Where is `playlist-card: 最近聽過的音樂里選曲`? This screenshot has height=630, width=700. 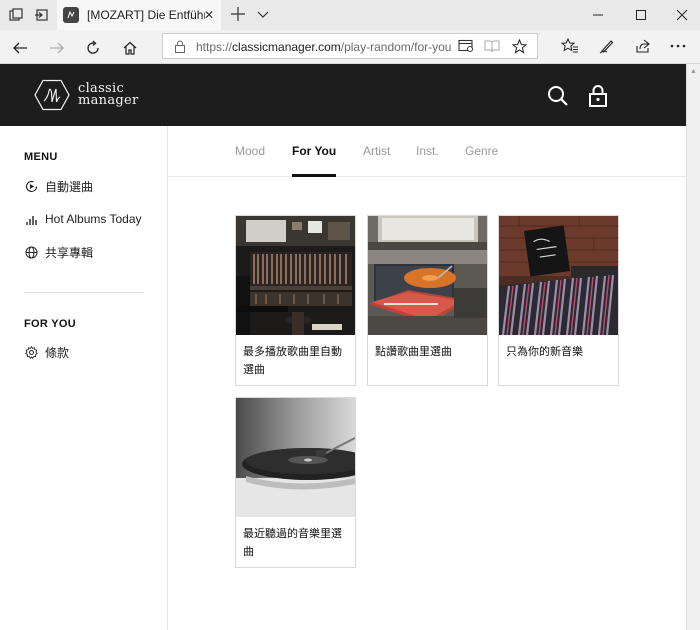
playlist-card: 最近聽過的音樂里選曲 is located at coordinates (295, 482).